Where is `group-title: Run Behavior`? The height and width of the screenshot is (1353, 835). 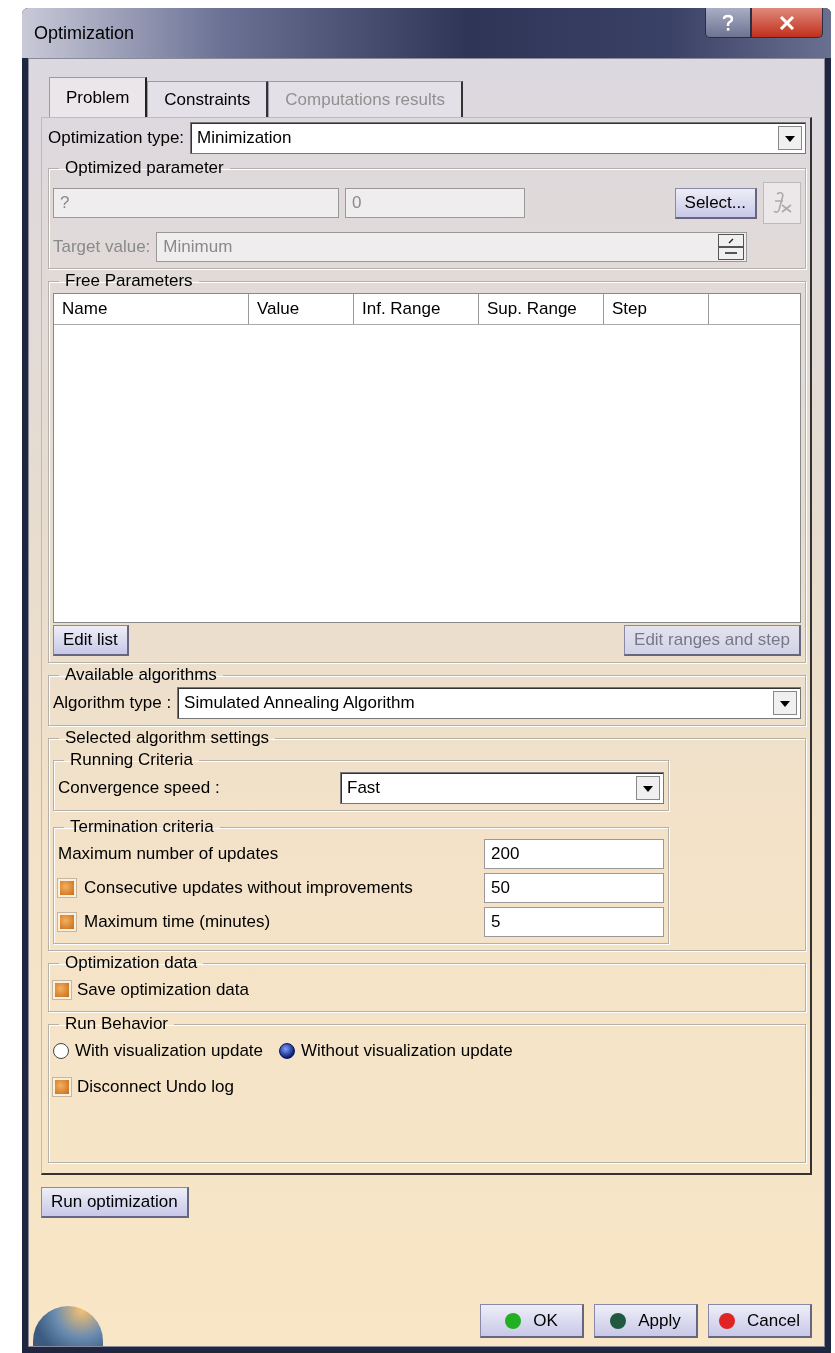
group-title: Run Behavior is located at coordinates (116, 1024).